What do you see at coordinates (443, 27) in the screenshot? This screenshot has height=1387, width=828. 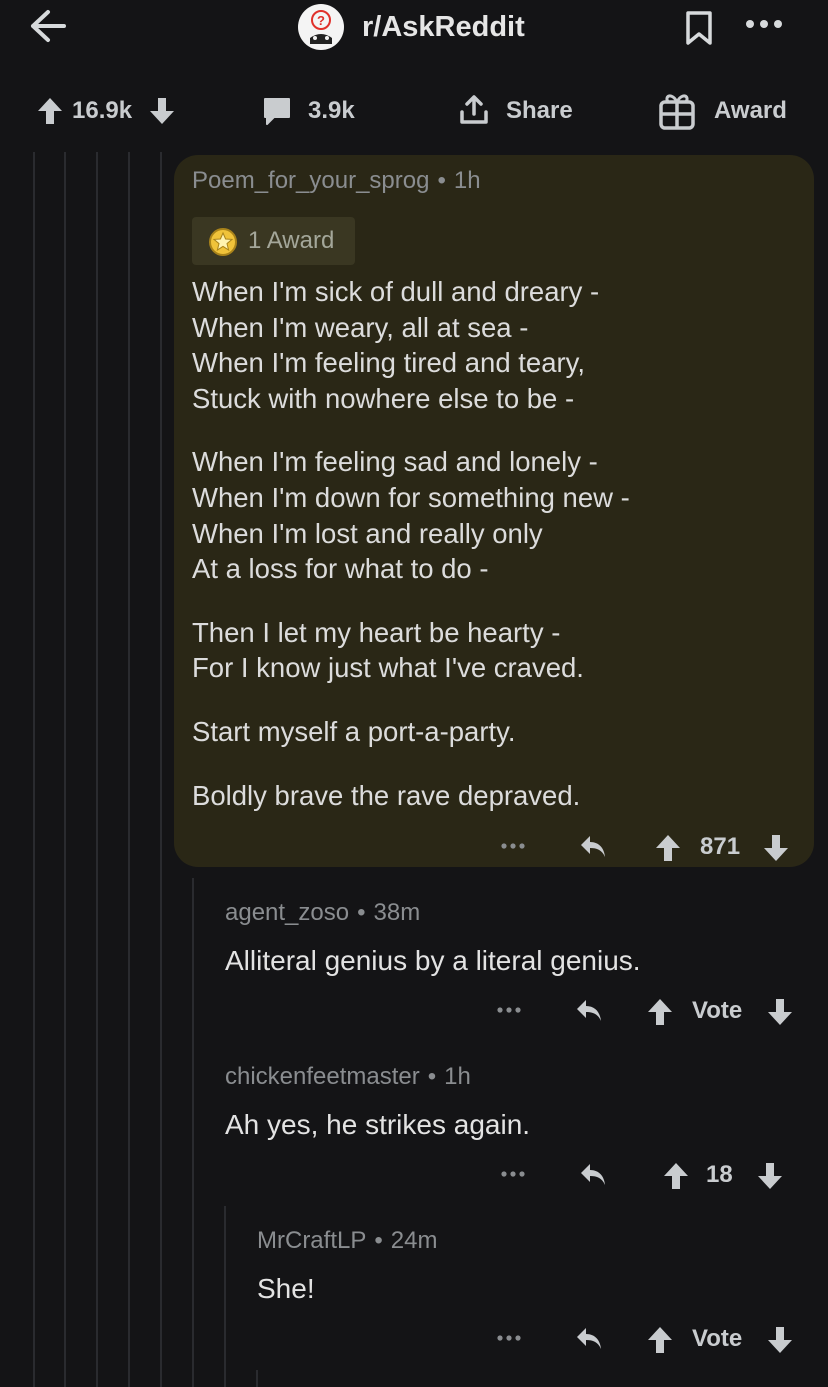 I see `subreddit-title: r/AskReddit` at bounding box center [443, 27].